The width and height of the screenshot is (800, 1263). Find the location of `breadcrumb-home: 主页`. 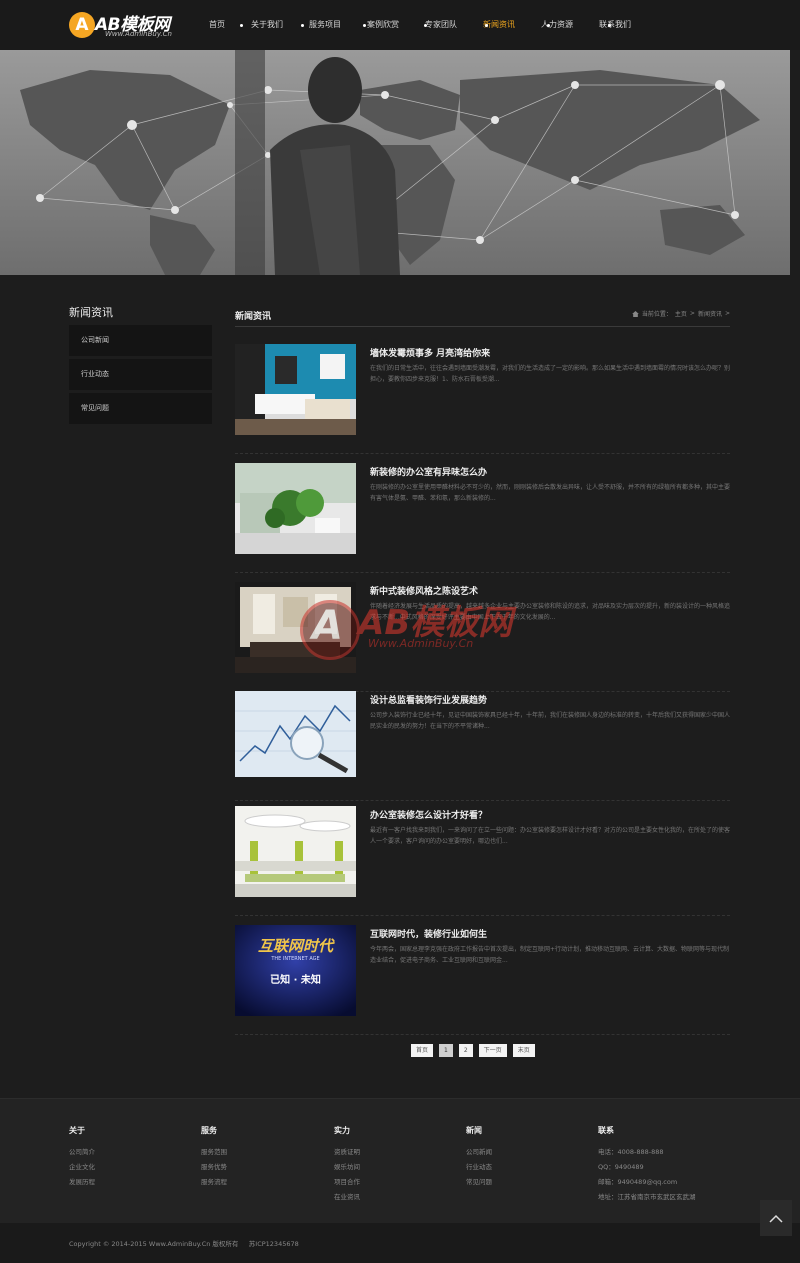

breadcrumb-home: 主页 is located at coordinates (681, 313).